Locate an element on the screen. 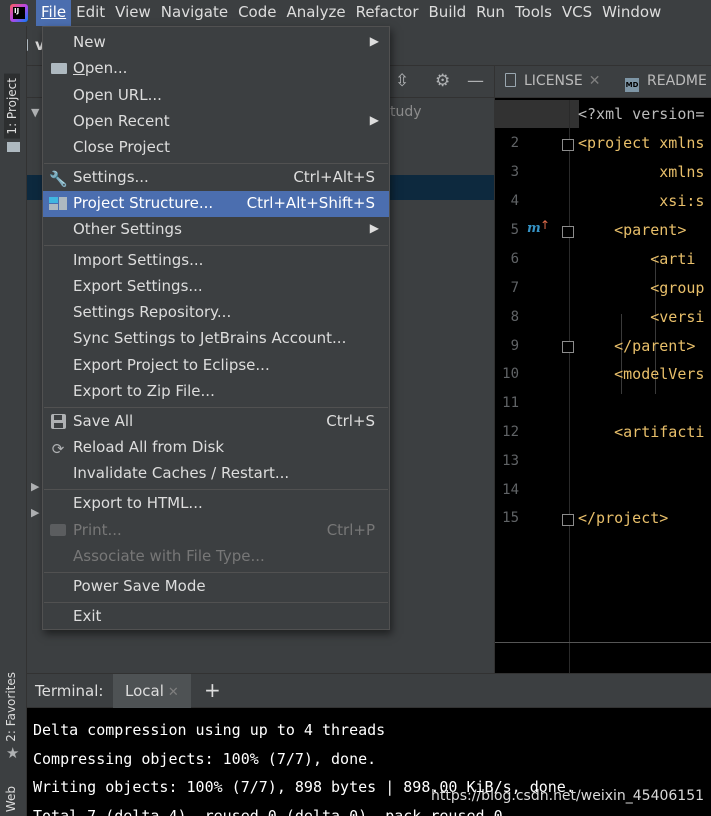 This screenshot has height=816, width=711. code-line: </parent> is located at coordinates (636, 346).